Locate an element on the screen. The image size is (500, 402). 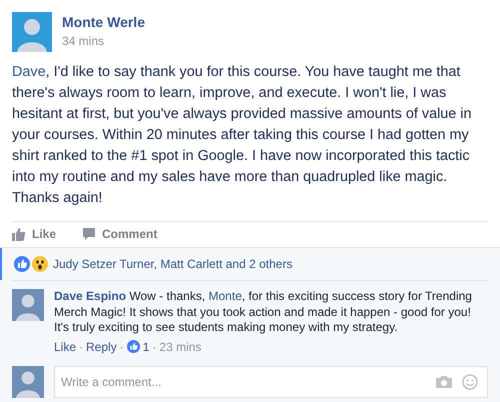
commenter-avatar is located at coordinates (28, 305).